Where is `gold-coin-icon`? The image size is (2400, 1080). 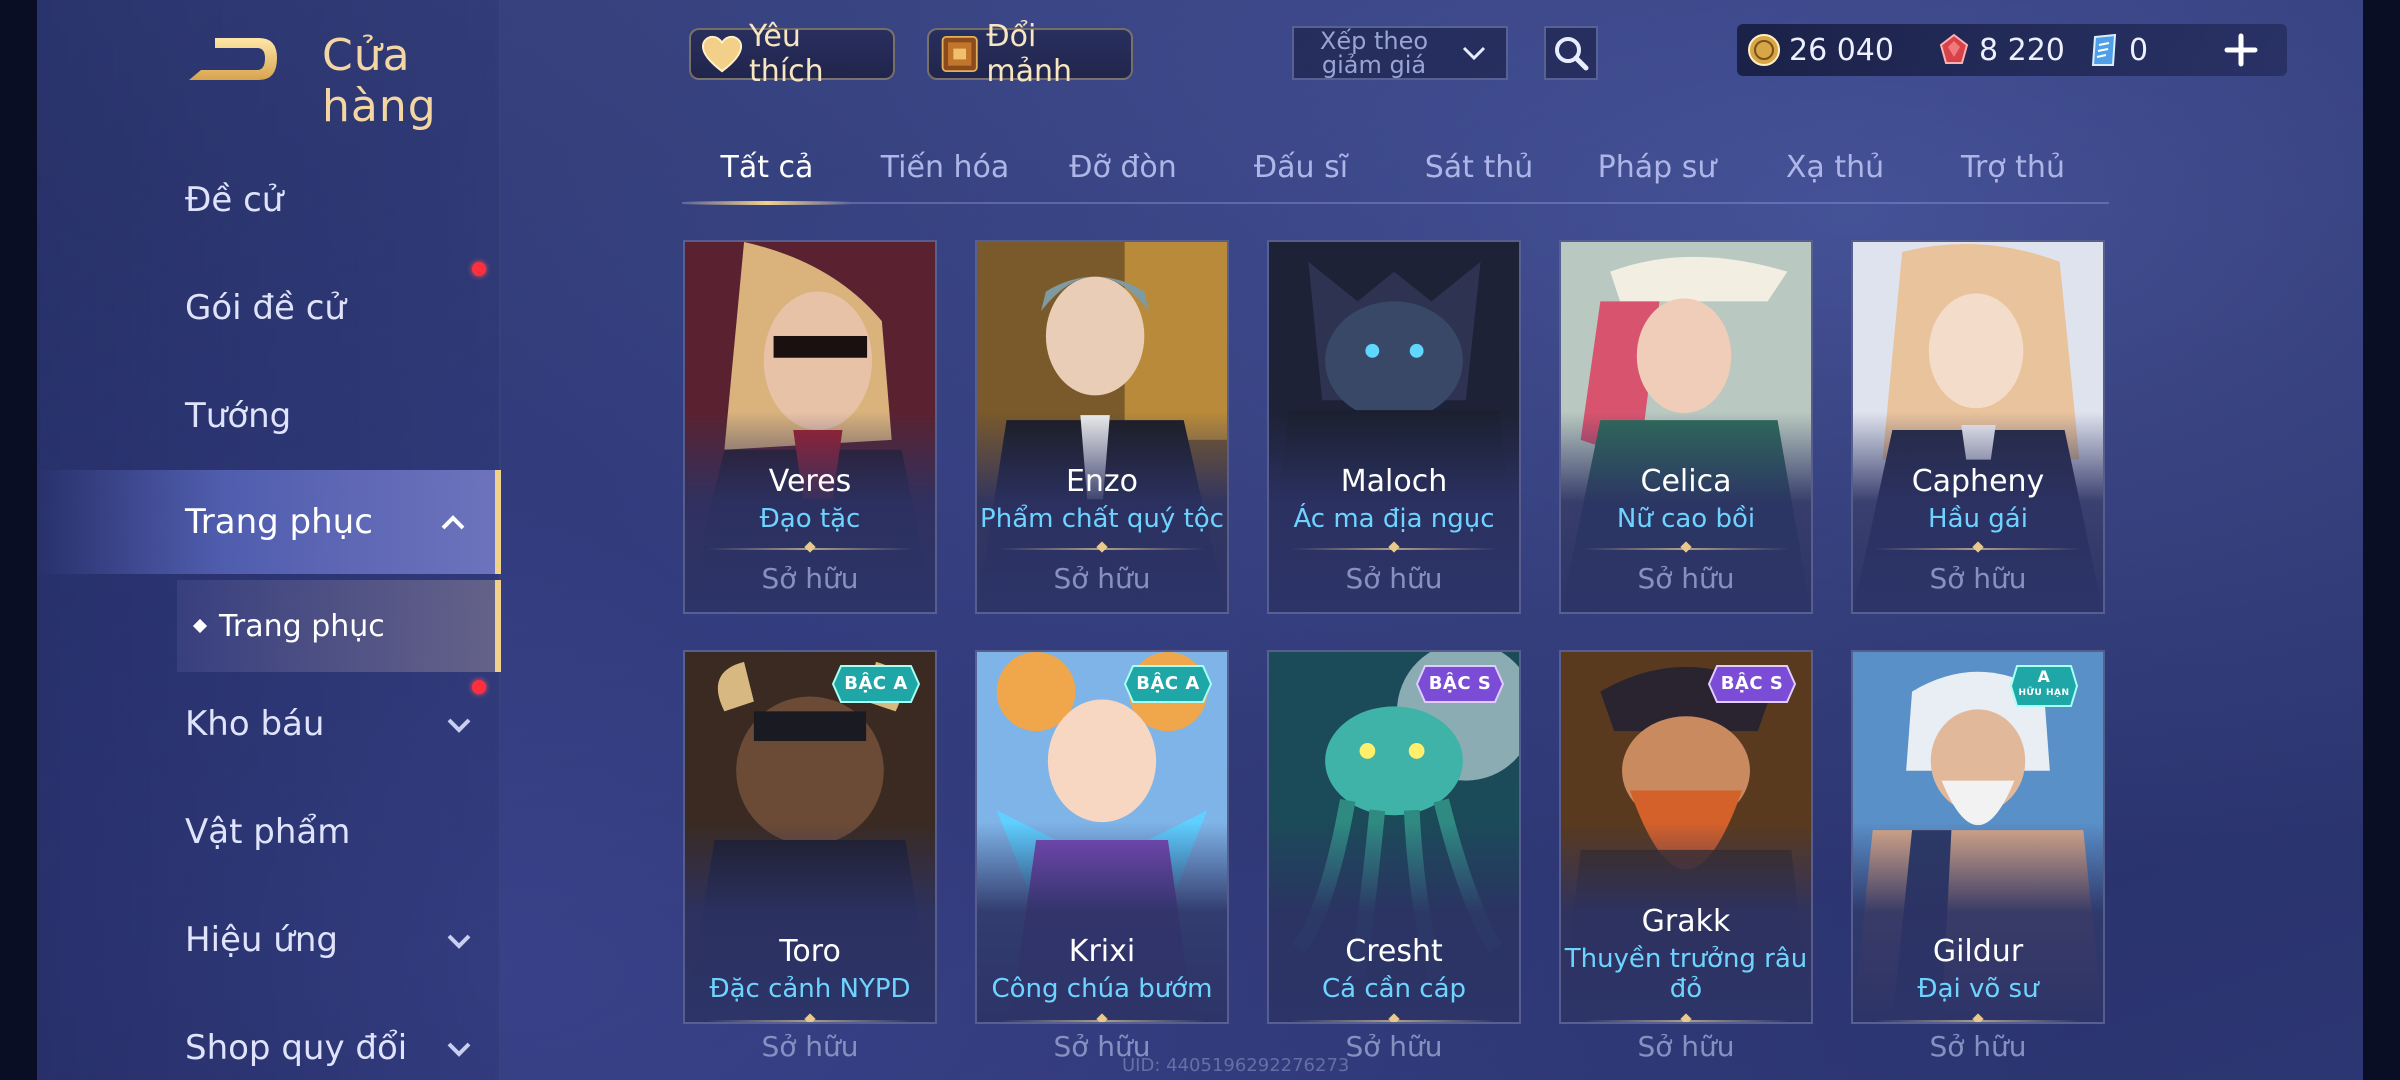 gold-coin-icon is located at coordinates (1764, 50).